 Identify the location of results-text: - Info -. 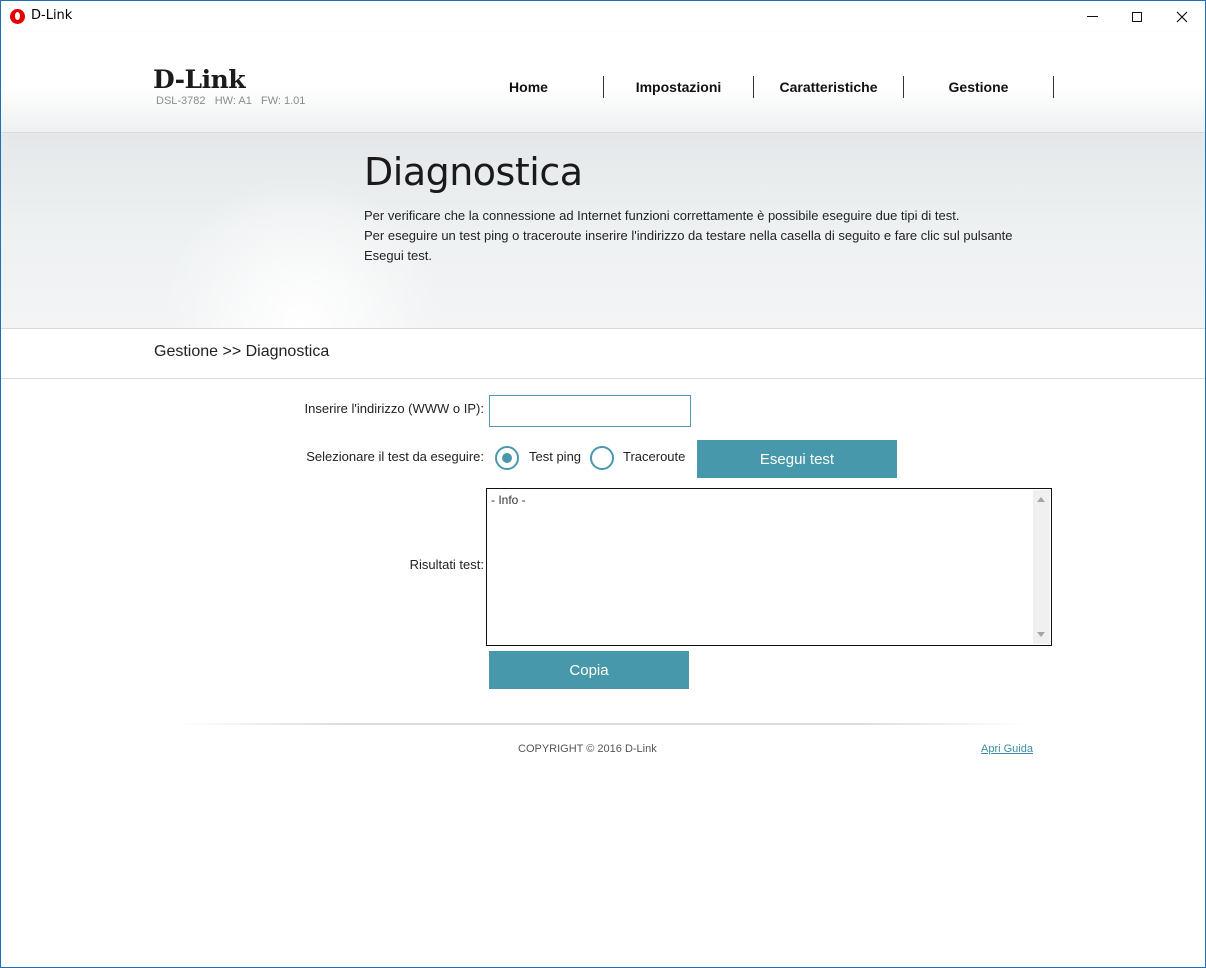
(508, 500).